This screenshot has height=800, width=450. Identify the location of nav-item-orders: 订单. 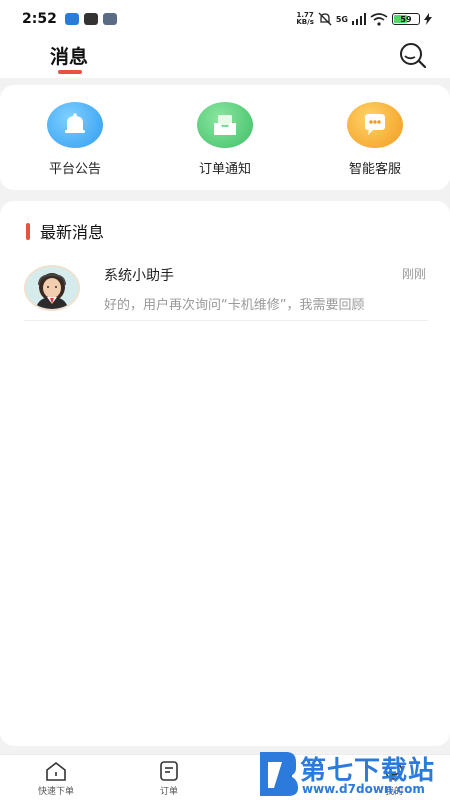
(169, 779).